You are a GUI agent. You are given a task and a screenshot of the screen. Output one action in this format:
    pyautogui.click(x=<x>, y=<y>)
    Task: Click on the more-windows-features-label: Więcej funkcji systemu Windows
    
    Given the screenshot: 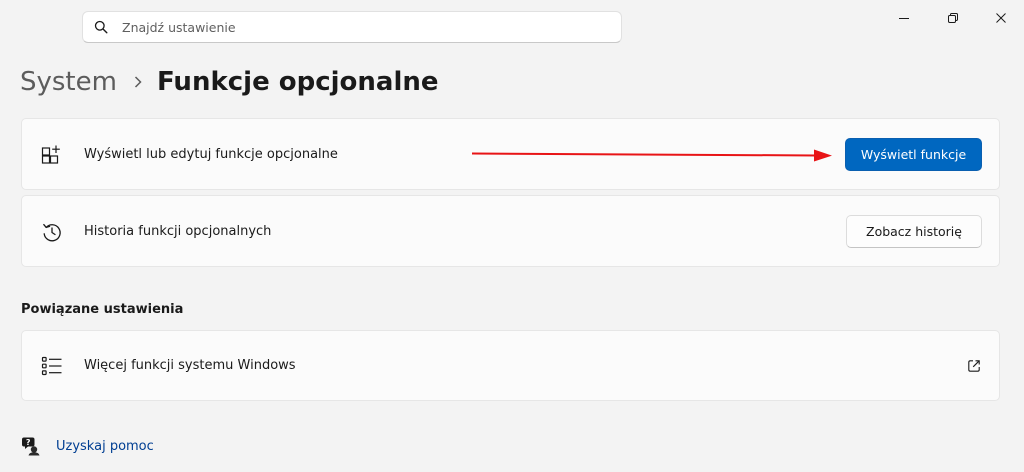 What is the action you would take?
    pyautogui.click(x=190, y=365)
    